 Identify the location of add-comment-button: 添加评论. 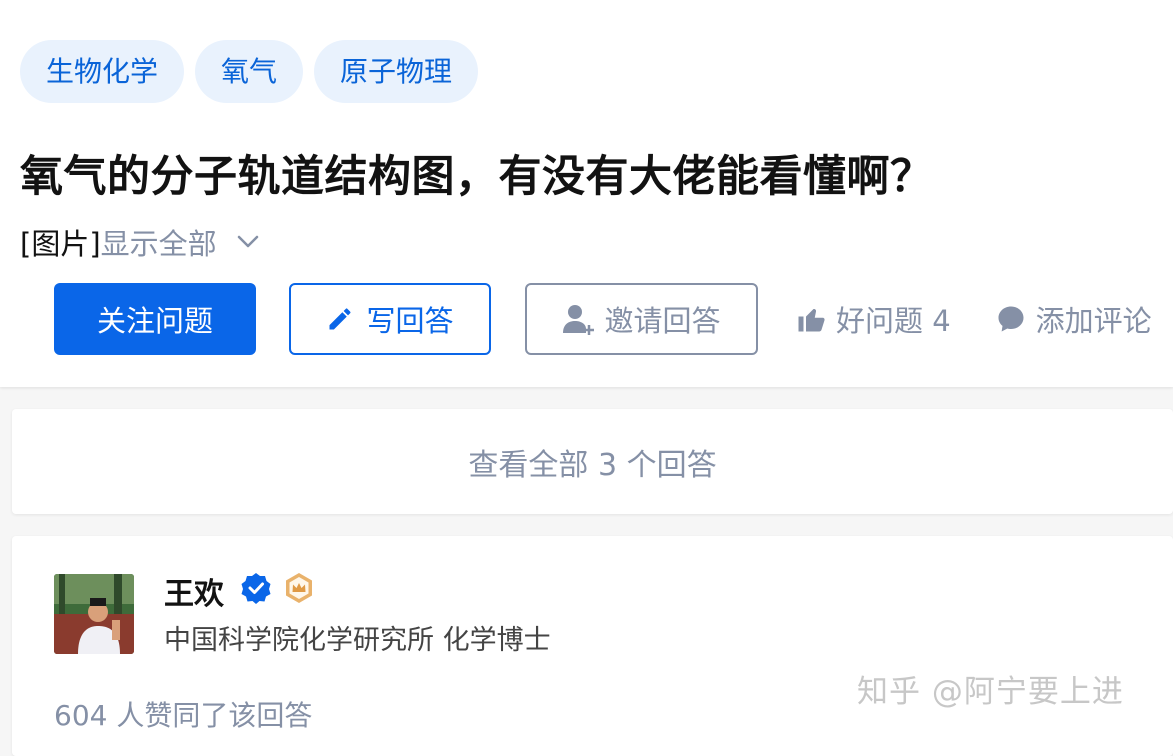
(1074, 319).